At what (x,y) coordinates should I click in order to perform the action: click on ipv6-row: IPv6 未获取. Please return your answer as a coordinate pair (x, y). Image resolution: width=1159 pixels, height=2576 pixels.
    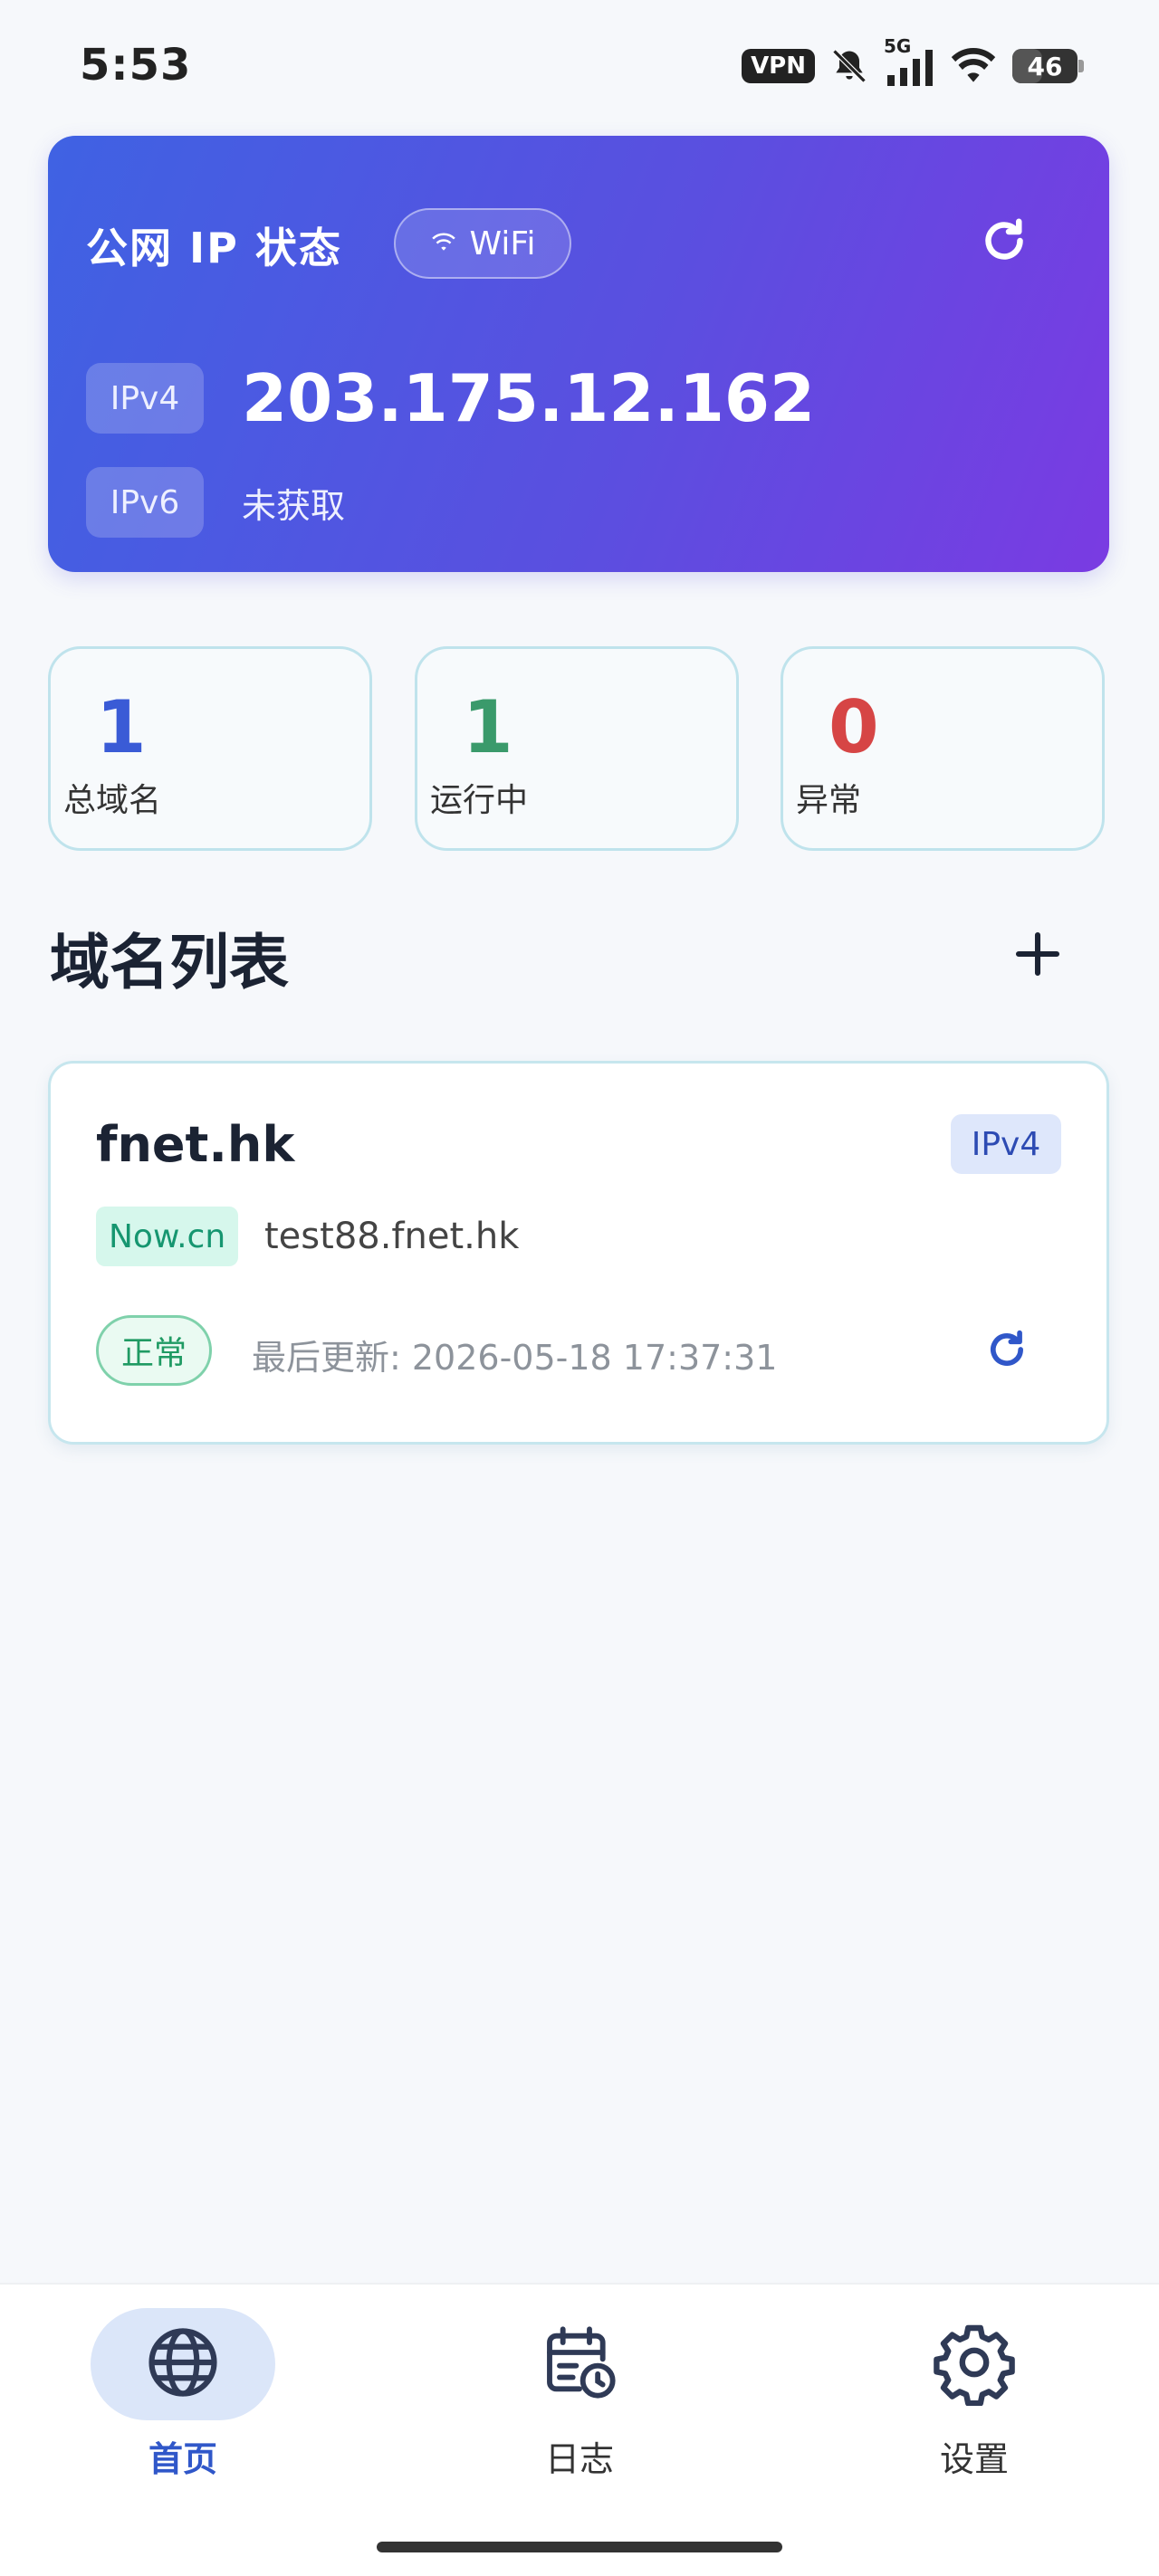
    Looking at the image, I should click on (216, 502).